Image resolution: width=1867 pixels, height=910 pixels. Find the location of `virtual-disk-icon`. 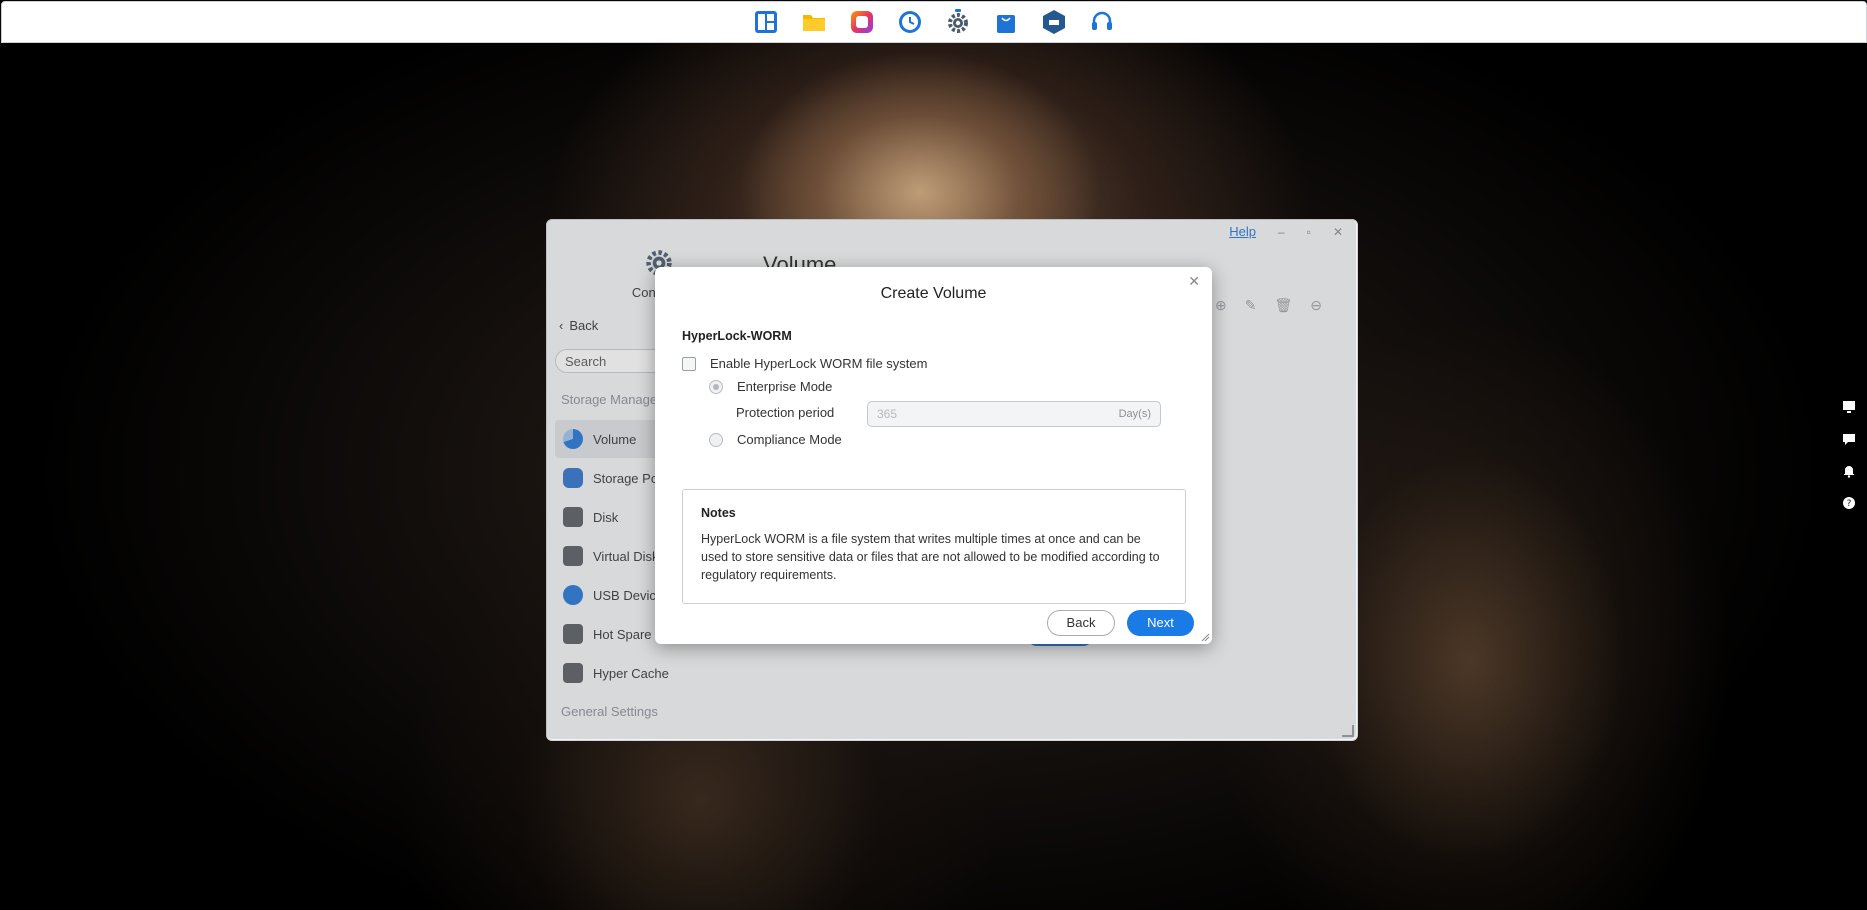

virtual-disk-icon is located at coordinates (573, 556).